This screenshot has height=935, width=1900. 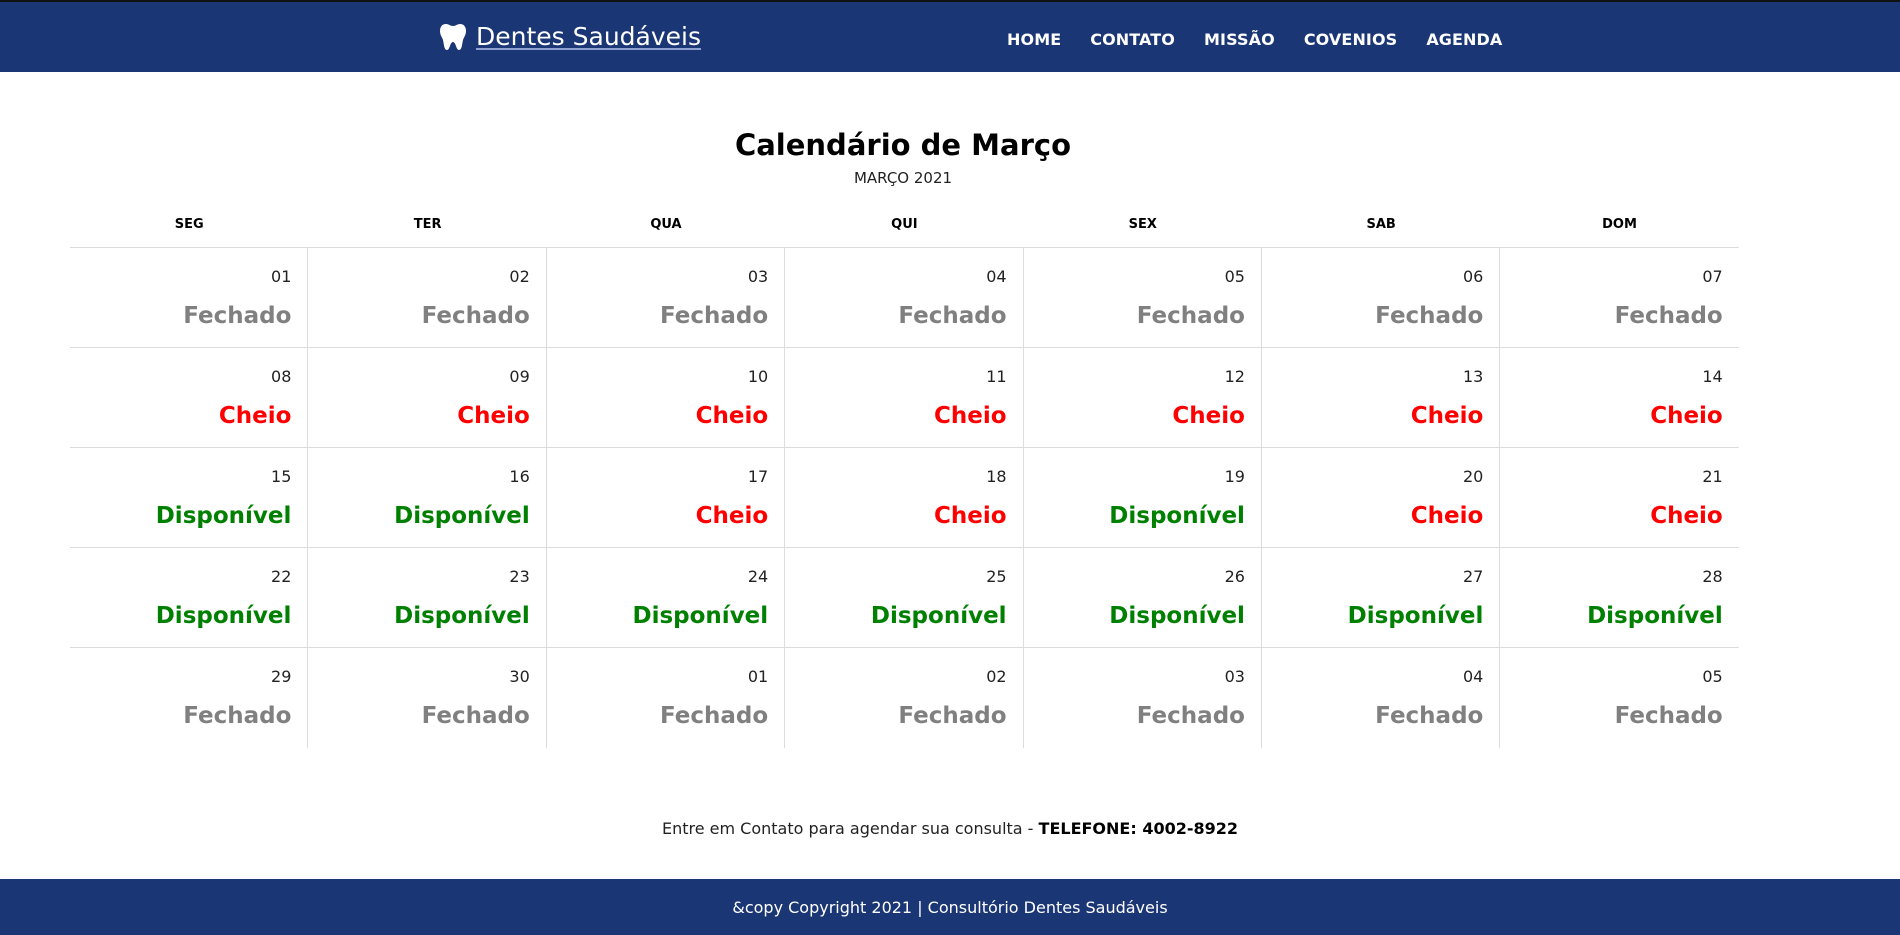 I want to click on calendar-day-cell: 16 Disponível, so click(x=427, y=497).